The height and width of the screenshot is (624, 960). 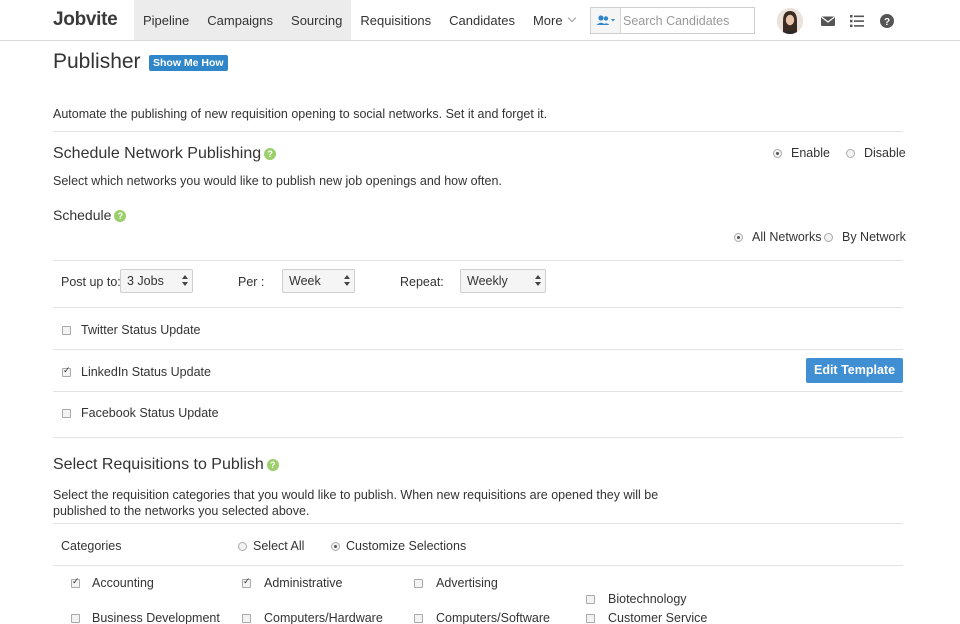 What do you see at coordinates (66, 371) in the screenshot?
I see `linkedin-checkbox` at bounding box center [66, 371].